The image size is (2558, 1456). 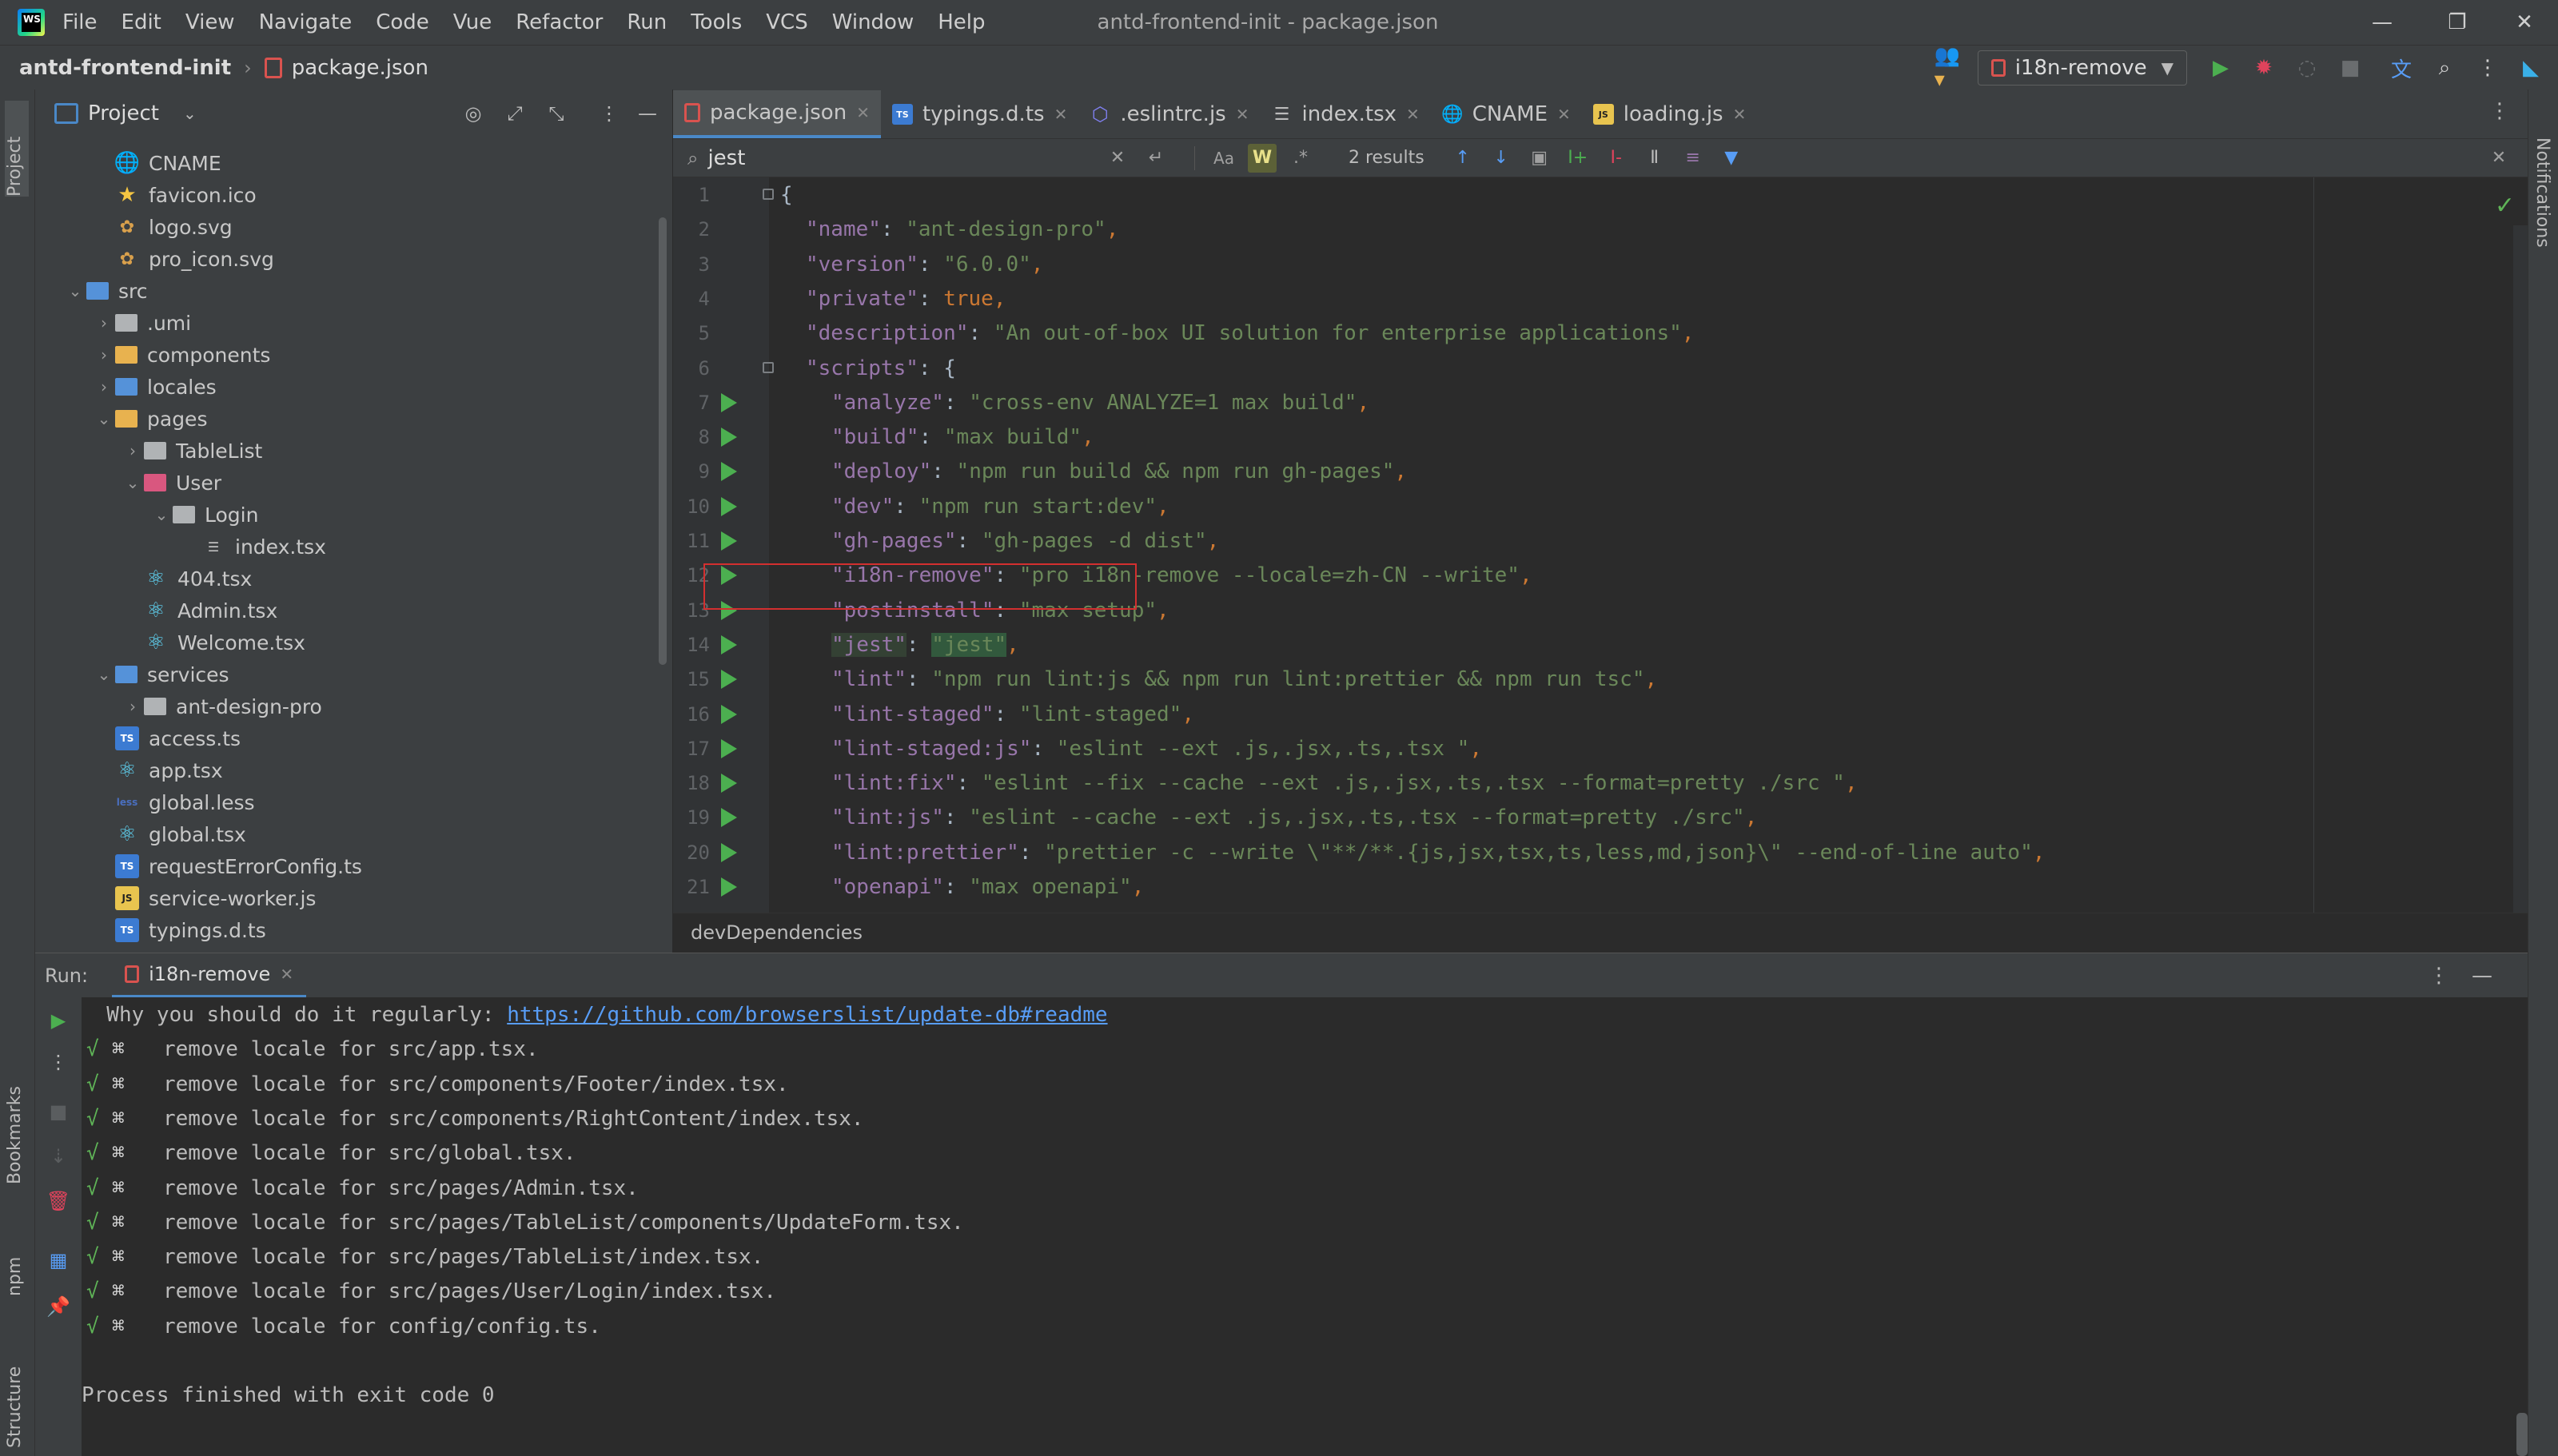 What do you see at coordinates (2524, 22) in the screenshot?
I see `close-window-button: ✕` at bounding box center [2524, 22].